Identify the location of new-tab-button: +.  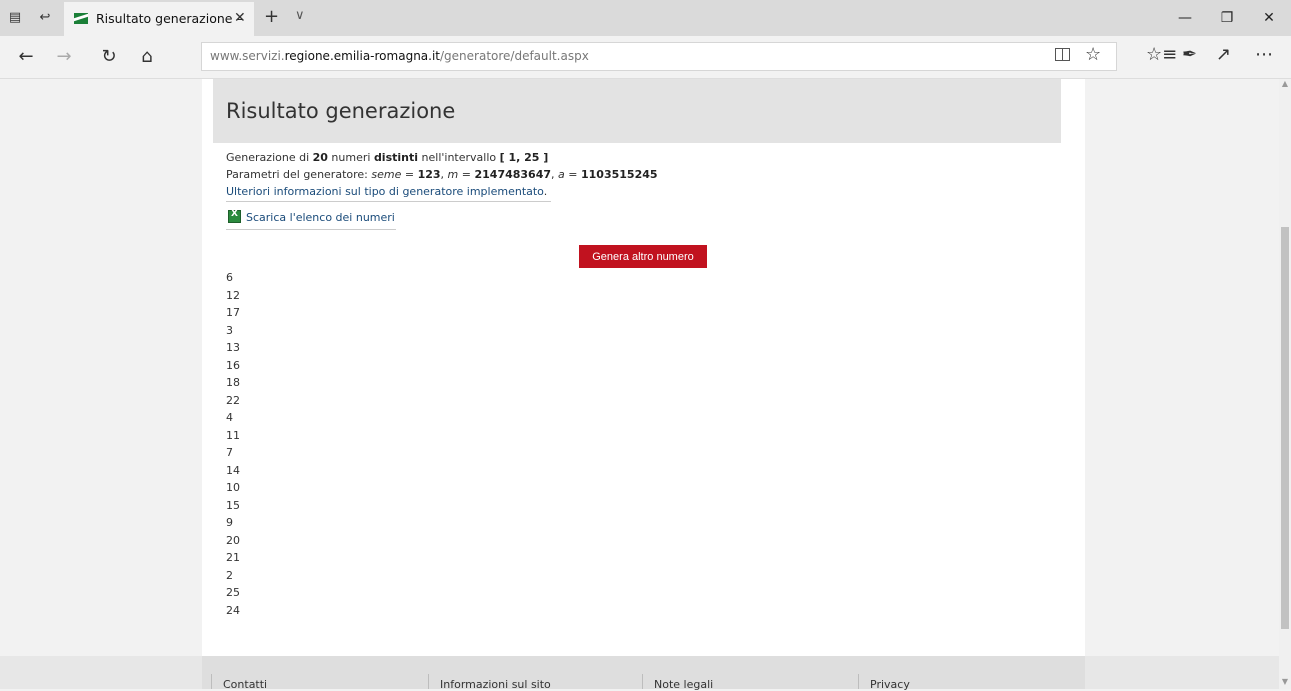
(271, 16).